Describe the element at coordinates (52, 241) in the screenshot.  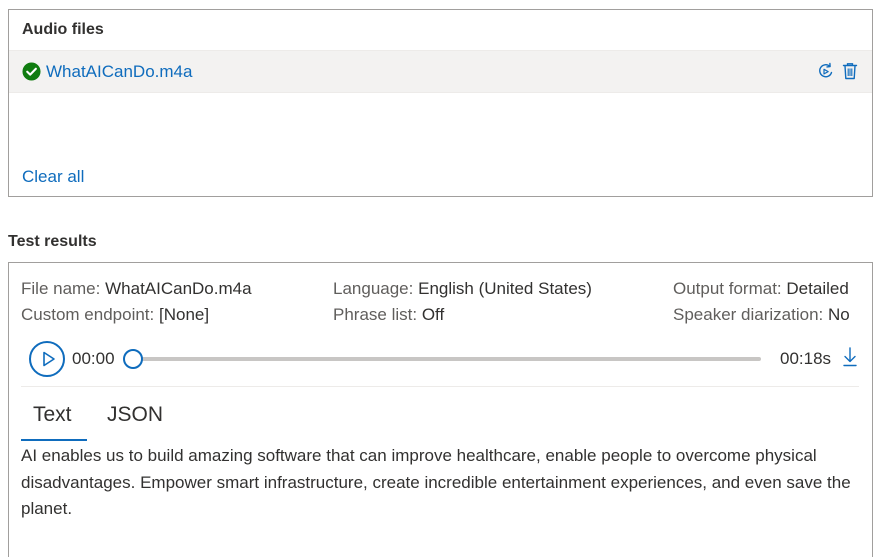
I see `test-results-title: Test results` at that location.